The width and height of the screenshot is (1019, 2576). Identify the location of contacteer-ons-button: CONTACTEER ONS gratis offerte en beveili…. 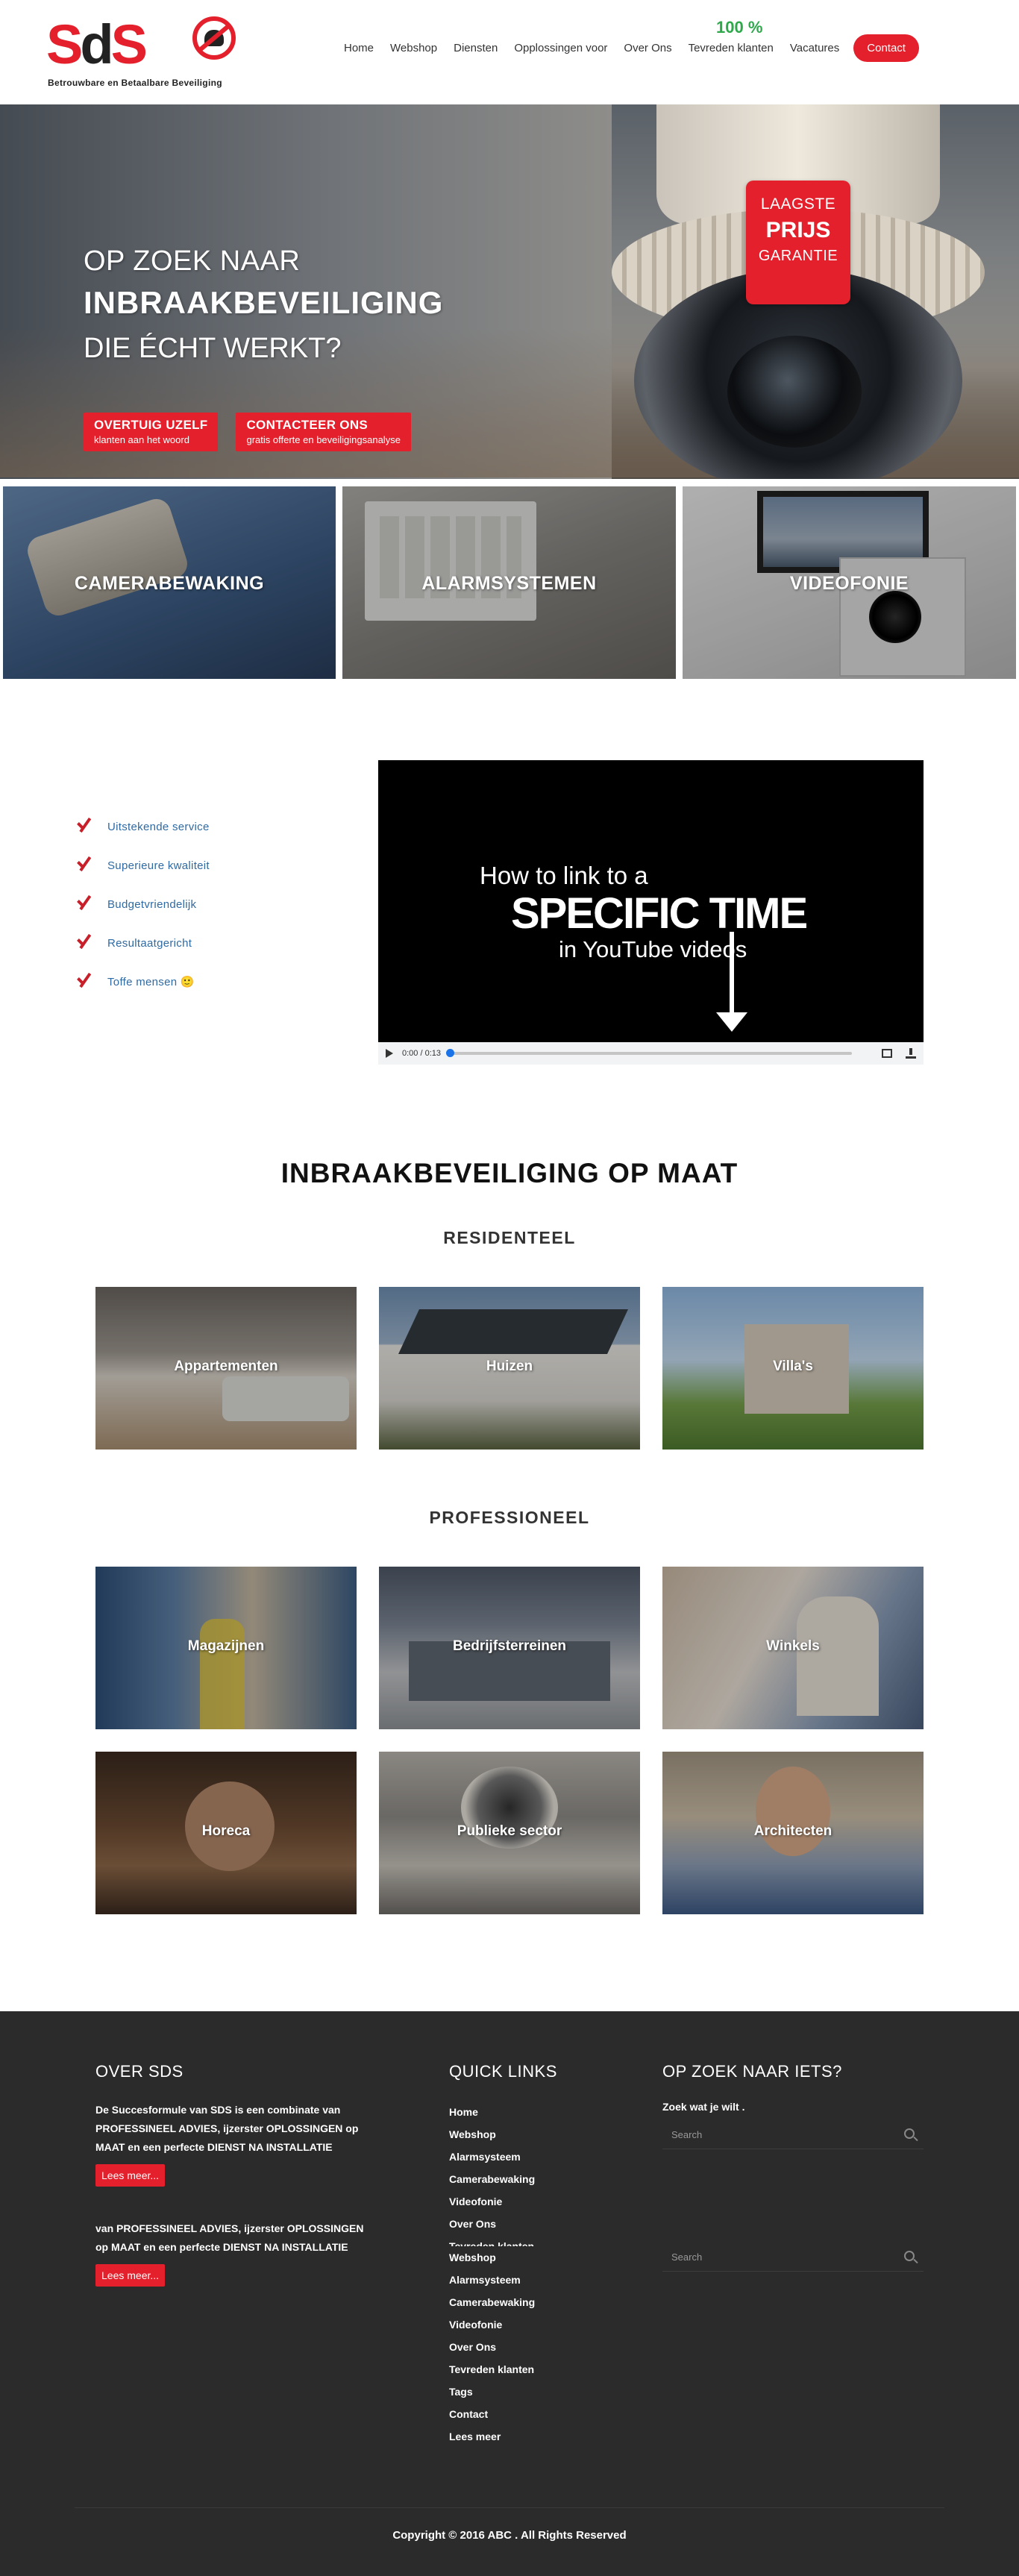
(324, 432).